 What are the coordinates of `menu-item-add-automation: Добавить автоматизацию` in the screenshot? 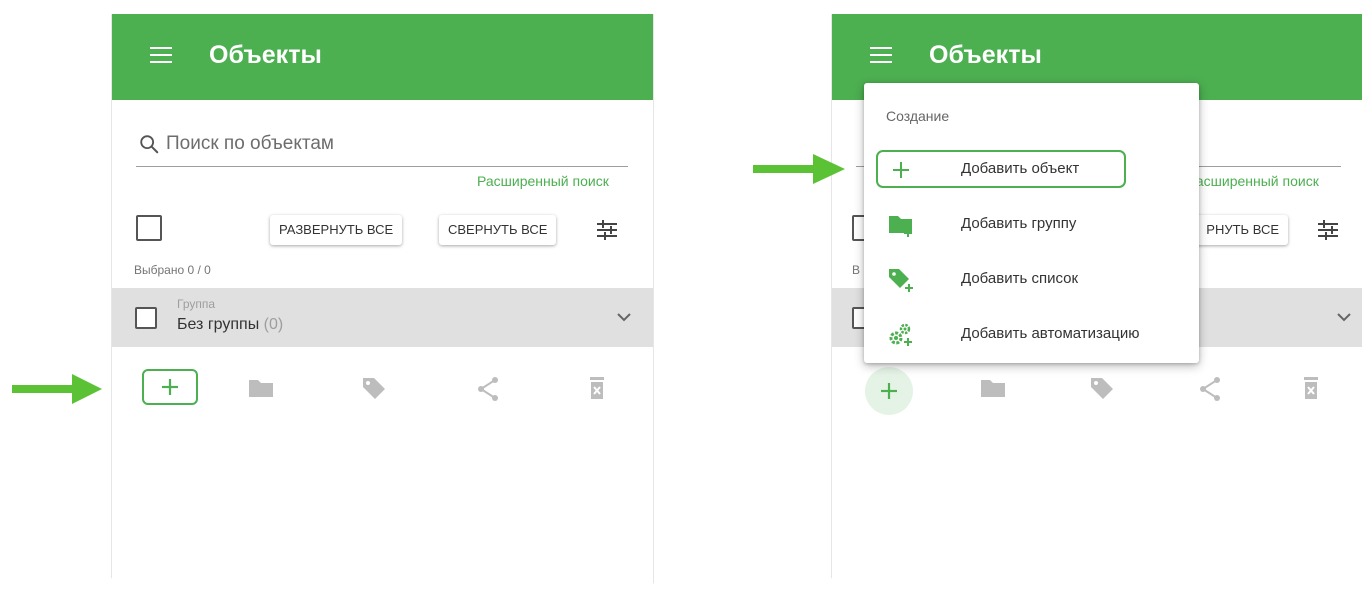 It's located at (1008, 334).